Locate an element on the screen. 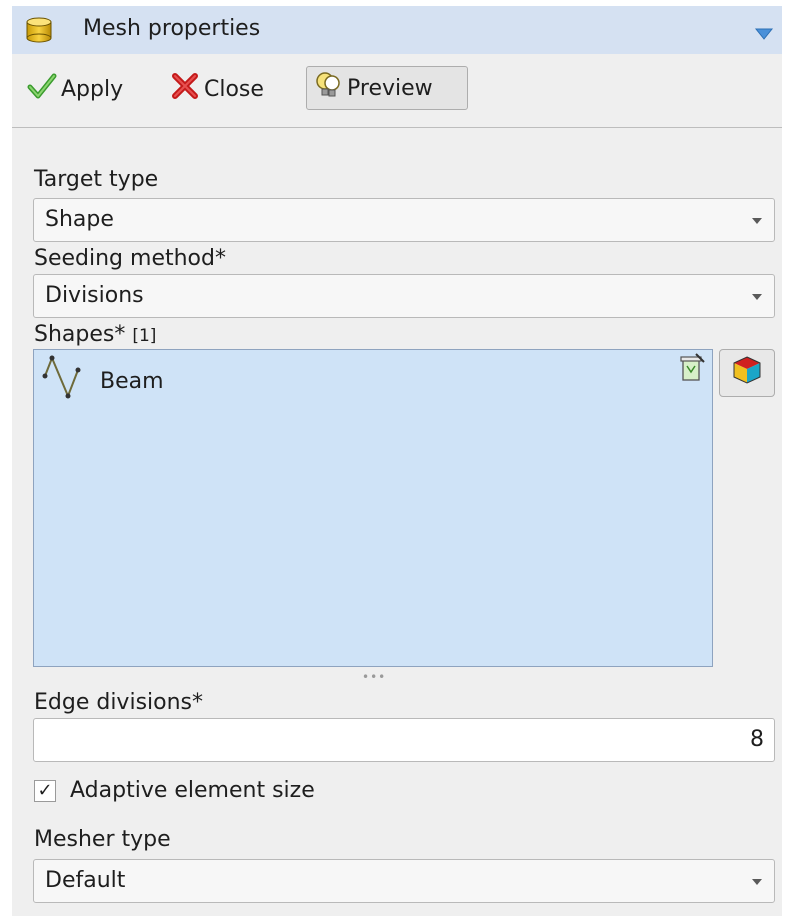 The image size is (792, 921). target-type-select: Shape is located at coordinates (404, 220).